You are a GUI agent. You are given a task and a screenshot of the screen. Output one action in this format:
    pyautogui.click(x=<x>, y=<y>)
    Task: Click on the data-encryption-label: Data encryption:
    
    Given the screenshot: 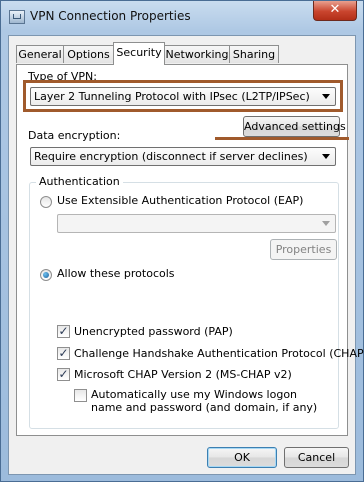 What is the action you would take?
    pyautogui.click(x=74, y=135)
    